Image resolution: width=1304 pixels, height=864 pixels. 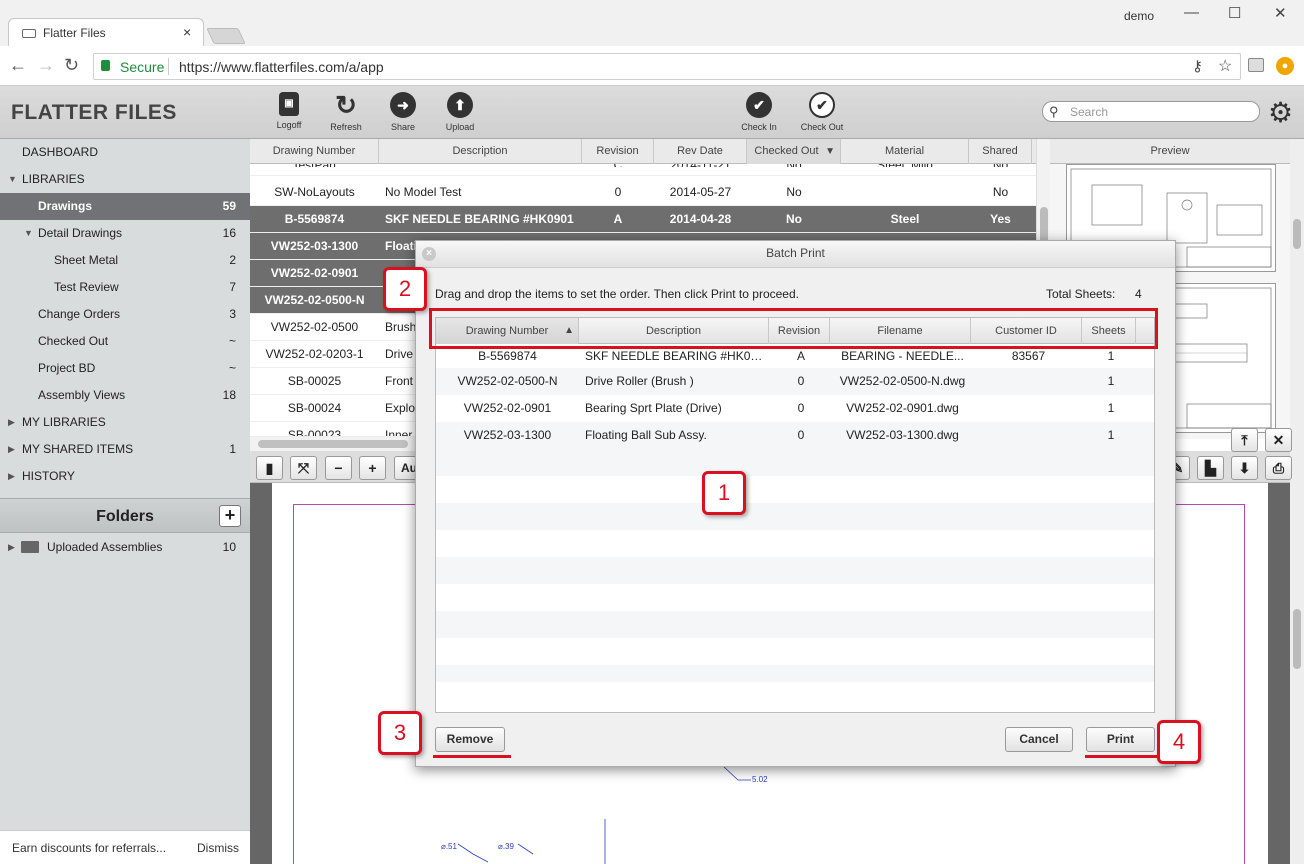 I want to click on sidebar-item-count: 7, so click(x=232, y=287).